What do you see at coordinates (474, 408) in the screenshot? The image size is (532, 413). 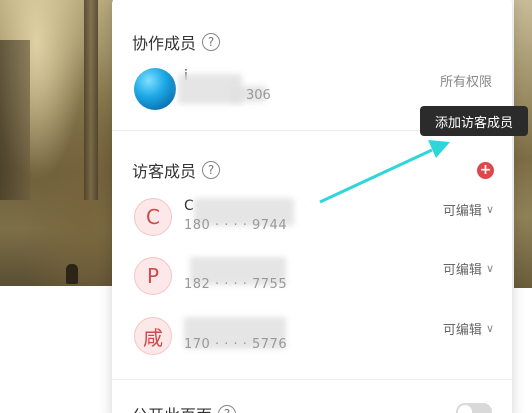 I see `public-page-toggle` at bounding box center [474, 408].